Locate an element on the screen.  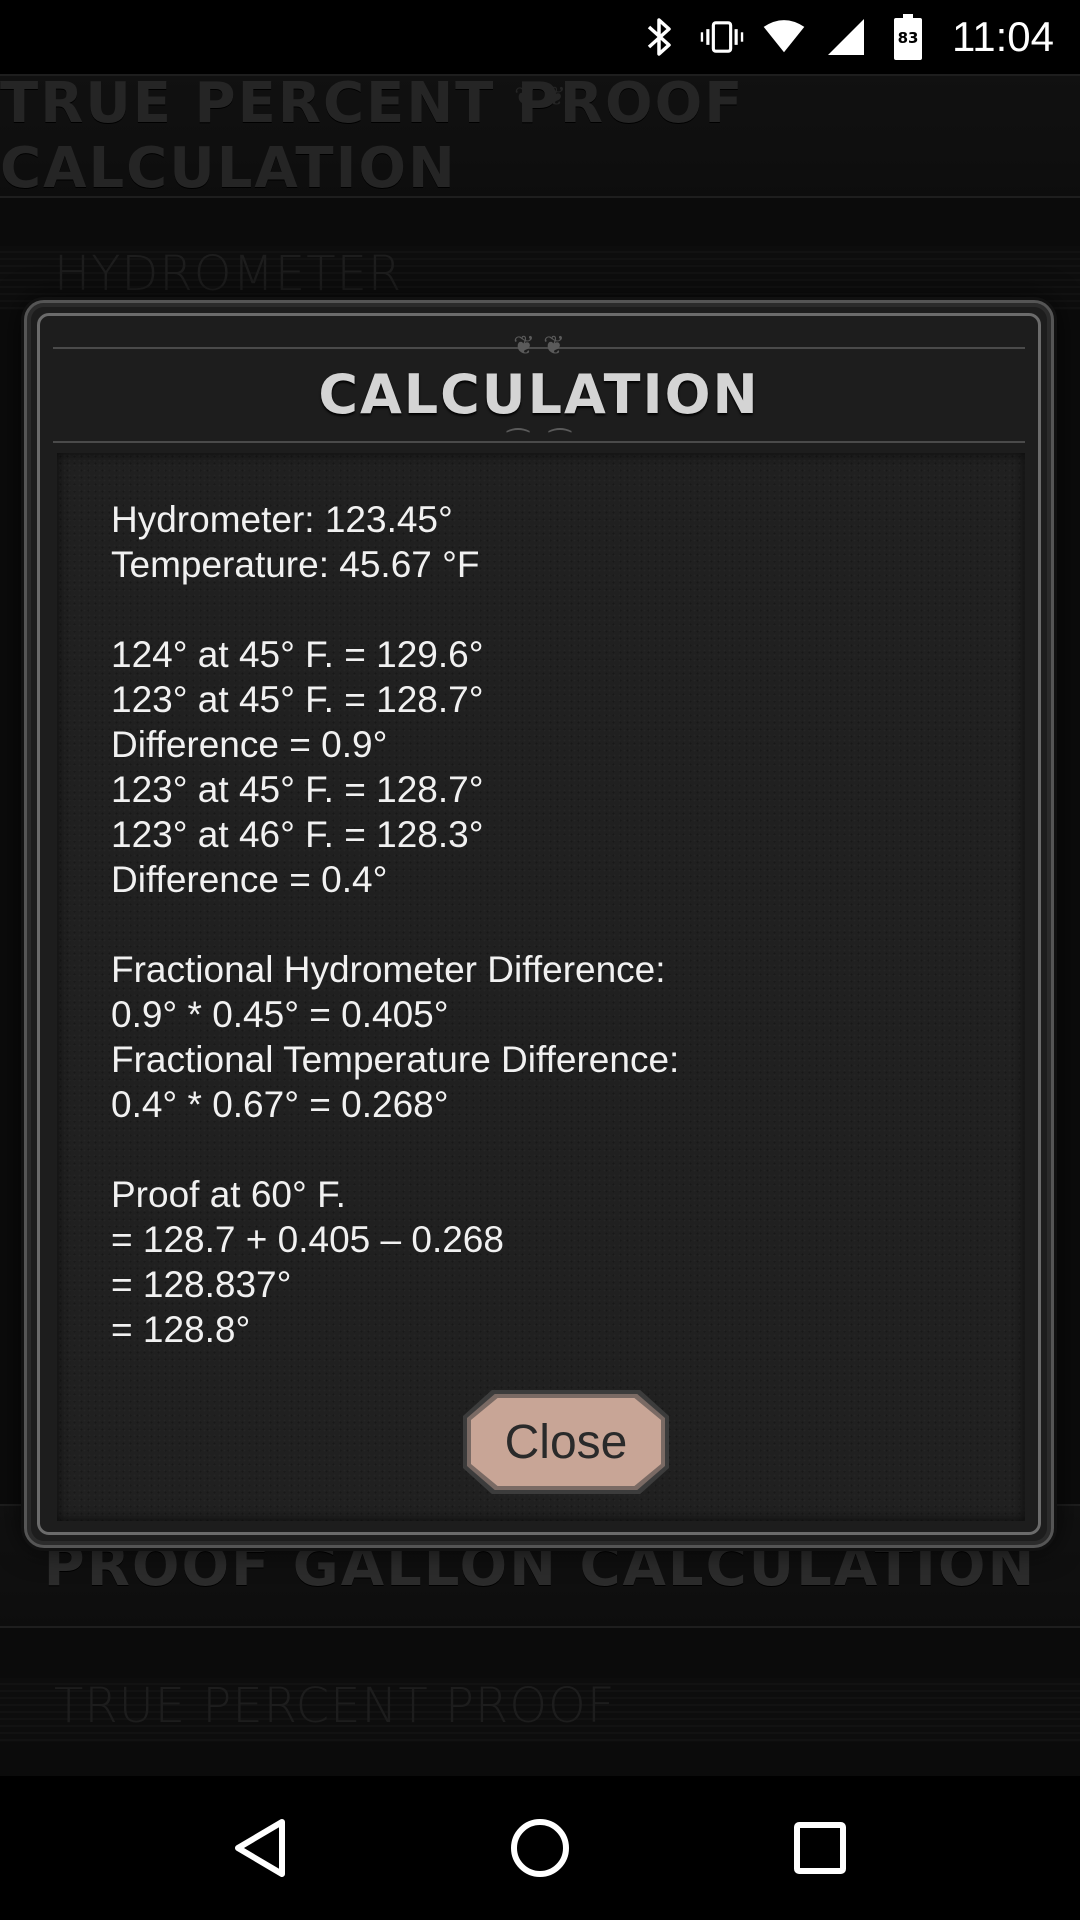
calculation-line: Hydrometer: 123.45° is located at coordinates (282, 519).